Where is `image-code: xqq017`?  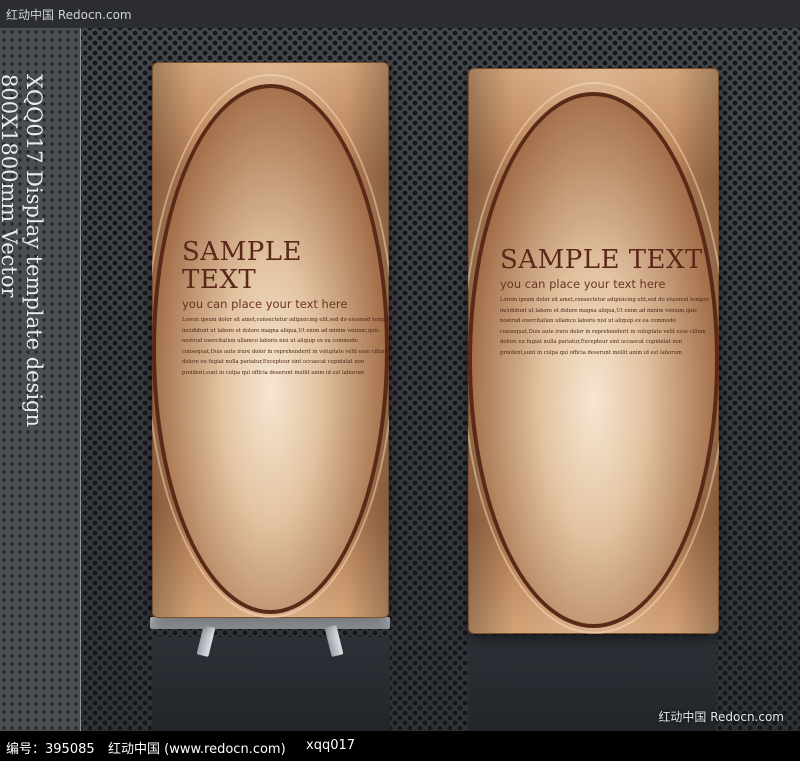 image-code: xqq017 is located at coordinates (331, 745).